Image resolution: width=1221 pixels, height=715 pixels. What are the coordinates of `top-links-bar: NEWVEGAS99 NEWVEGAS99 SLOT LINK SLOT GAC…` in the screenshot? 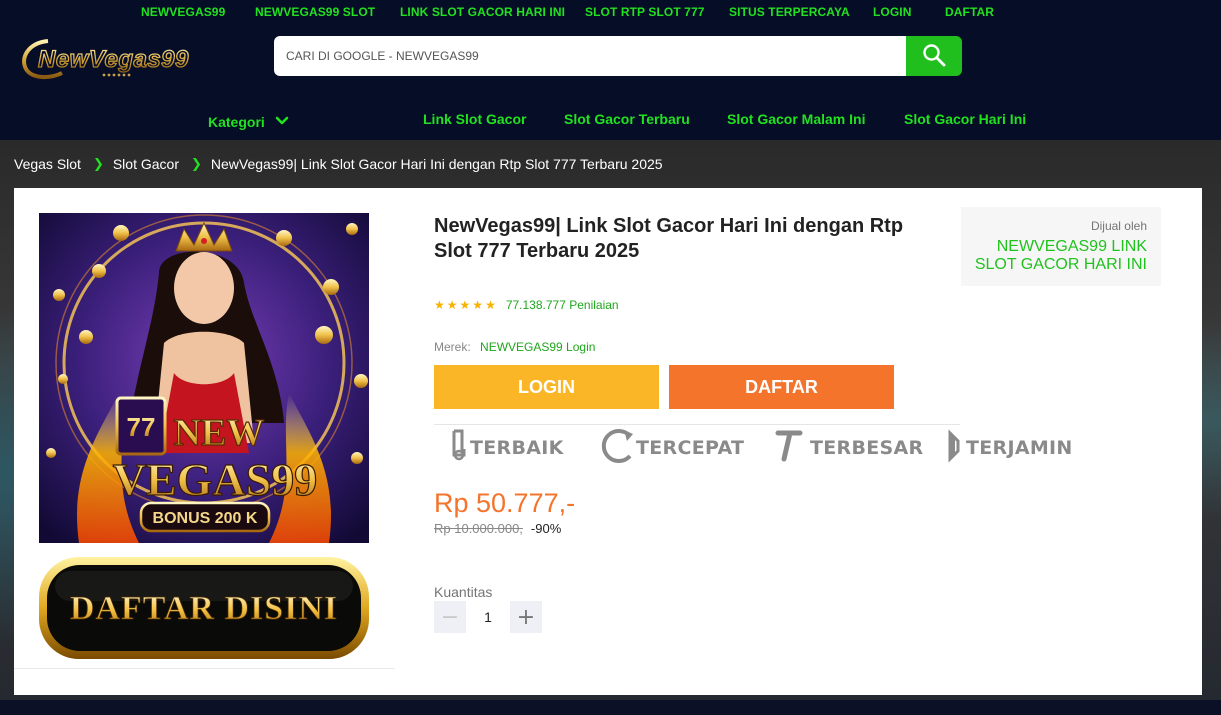 It's located at (610, 13).